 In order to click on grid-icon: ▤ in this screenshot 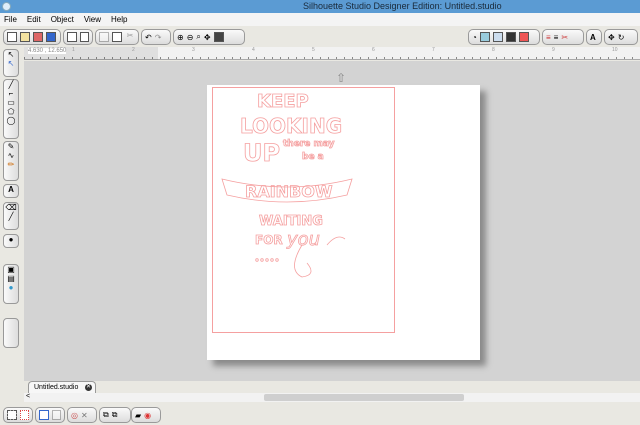, I will do `click(11, 278)`.